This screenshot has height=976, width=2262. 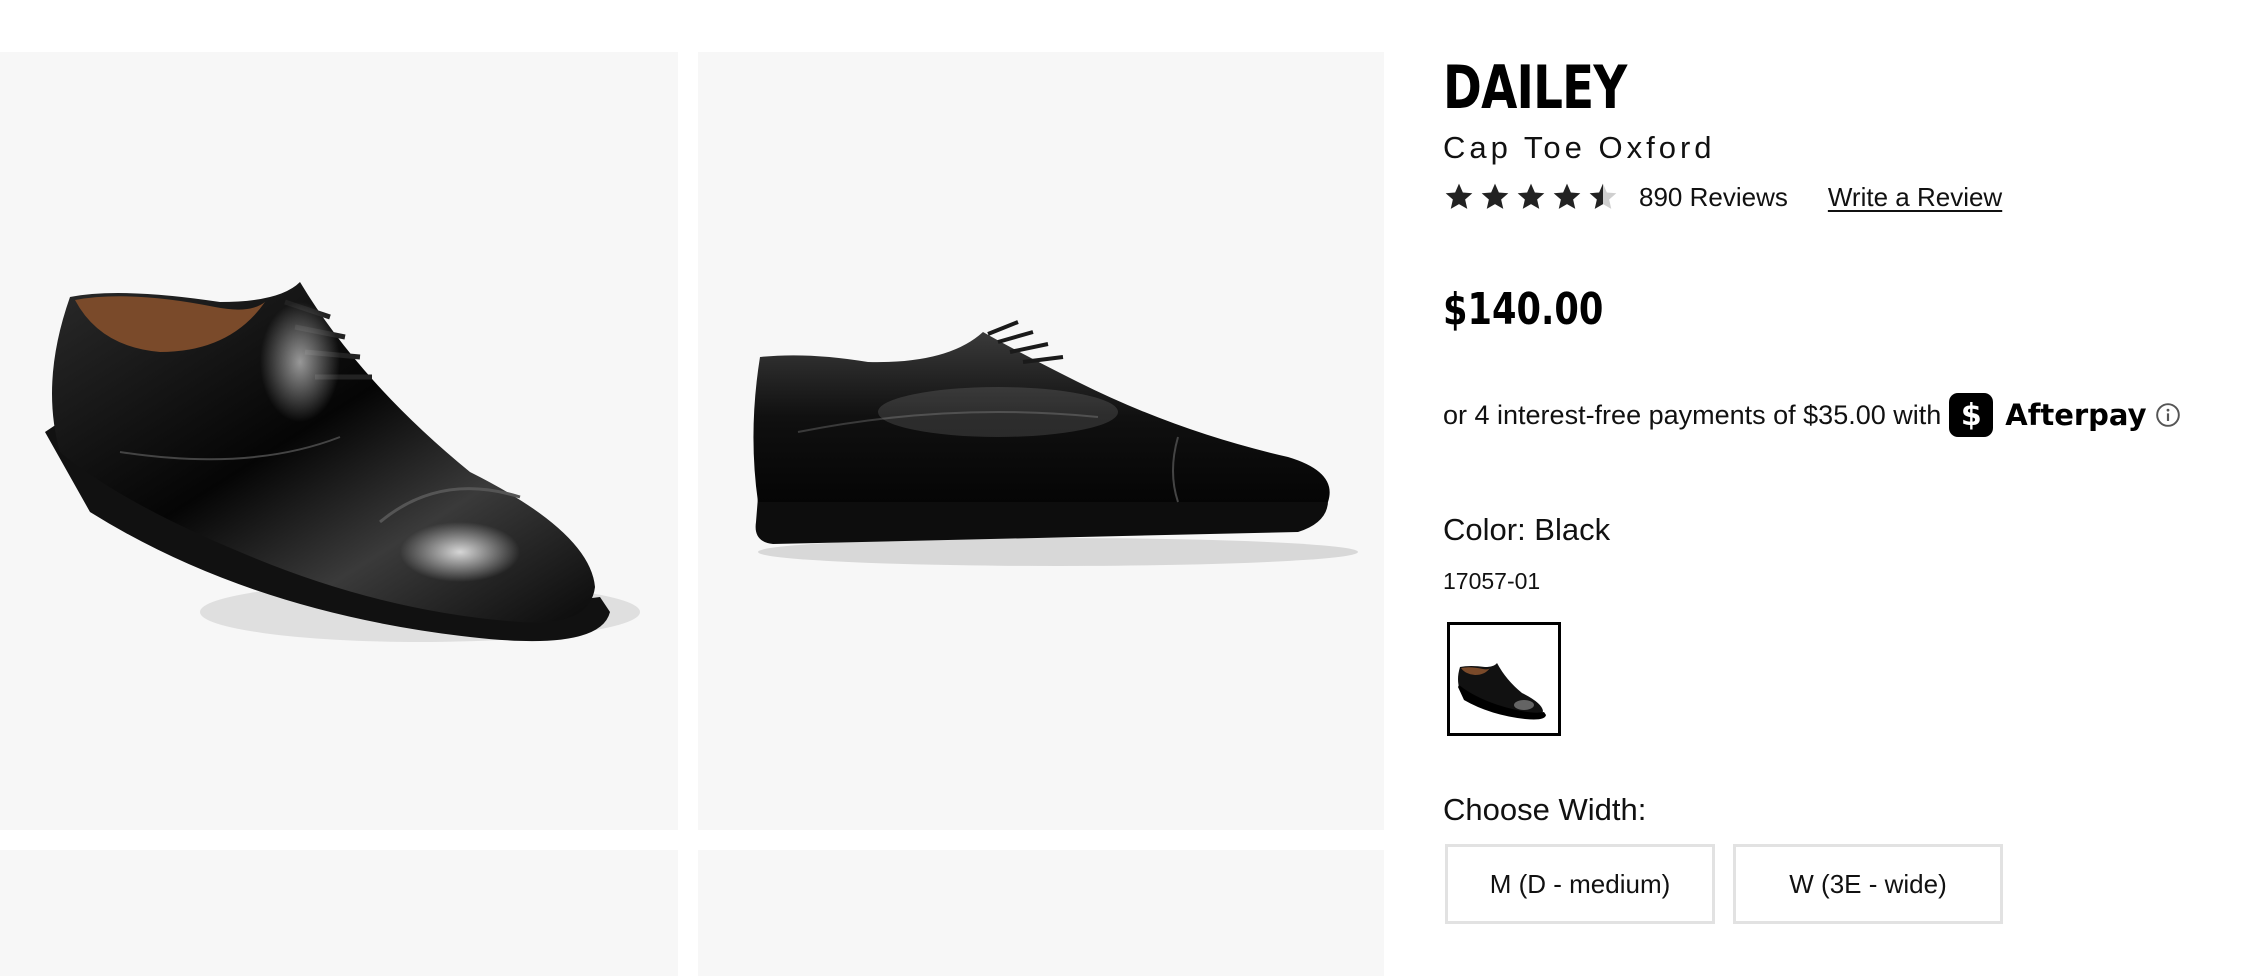 I want to click on info-circle-icon, so click(x=2168, y=415).